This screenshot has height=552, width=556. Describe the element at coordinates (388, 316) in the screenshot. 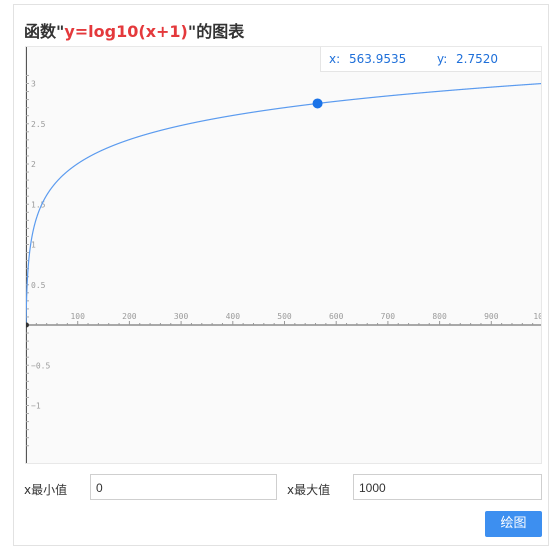

I see `x-tick-label: 700` at that location.